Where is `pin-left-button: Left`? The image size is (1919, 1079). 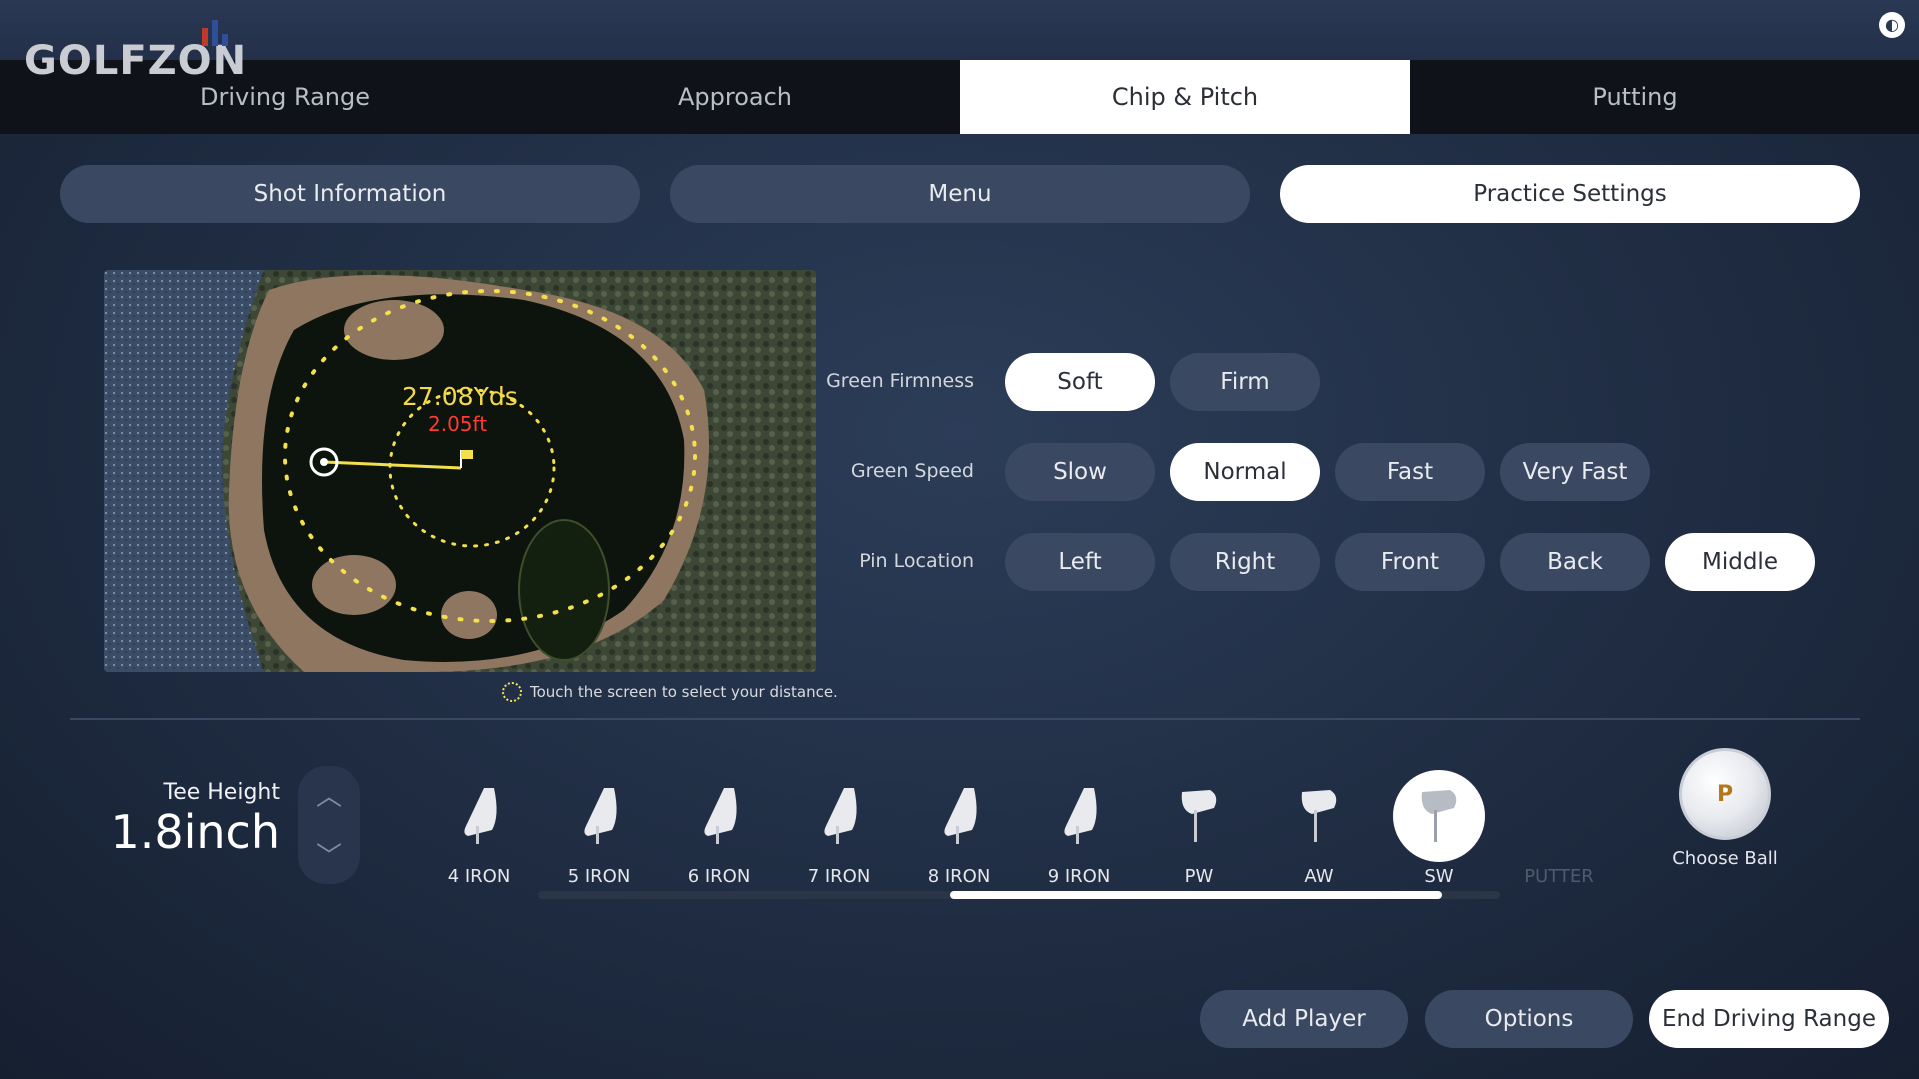 pin-left-button: Left is located at coordinates (1080, 562).